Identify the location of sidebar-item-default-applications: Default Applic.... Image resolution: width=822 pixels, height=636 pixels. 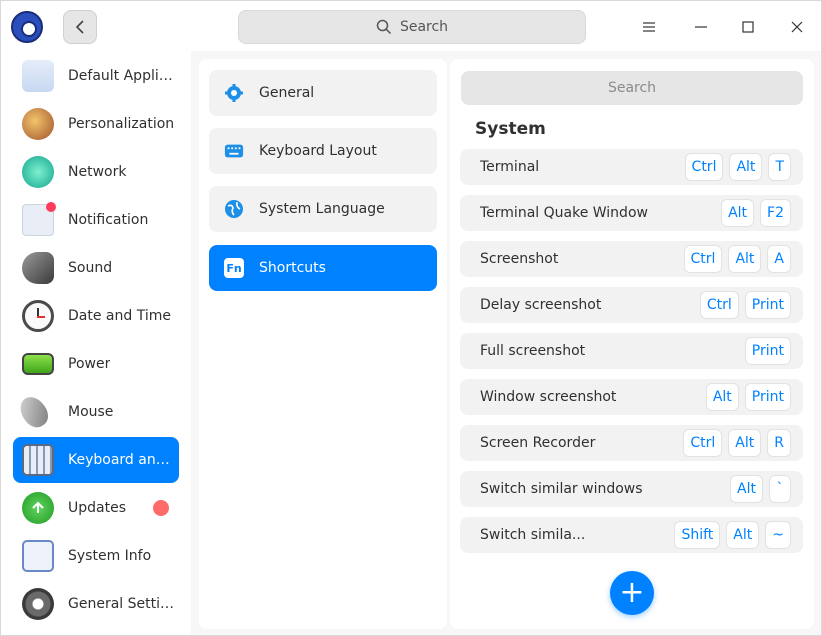
(96, 76).